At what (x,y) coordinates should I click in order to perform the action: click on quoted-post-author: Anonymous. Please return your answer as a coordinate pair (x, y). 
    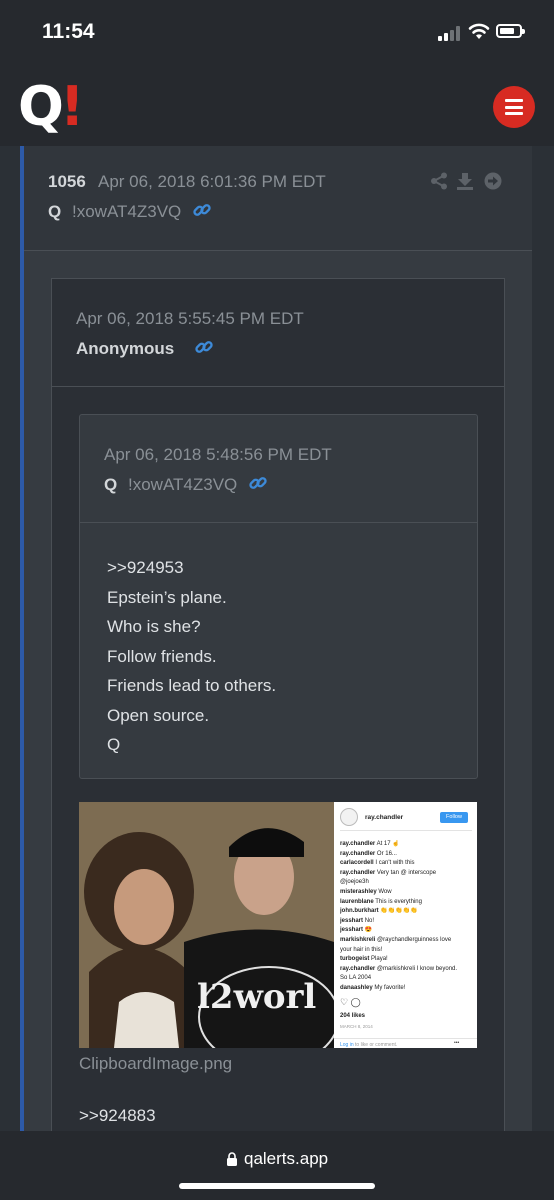
    Looking at the image, I should click on (125, 348).